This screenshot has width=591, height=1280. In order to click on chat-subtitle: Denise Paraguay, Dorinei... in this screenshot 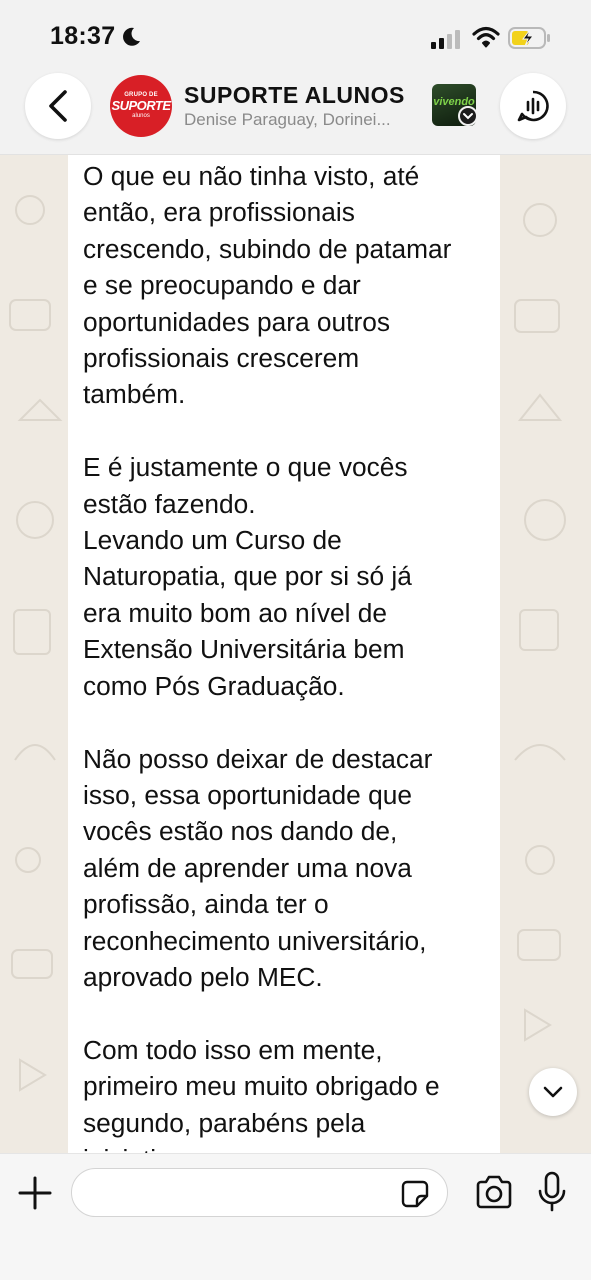, I will do `click(299, 120)`.